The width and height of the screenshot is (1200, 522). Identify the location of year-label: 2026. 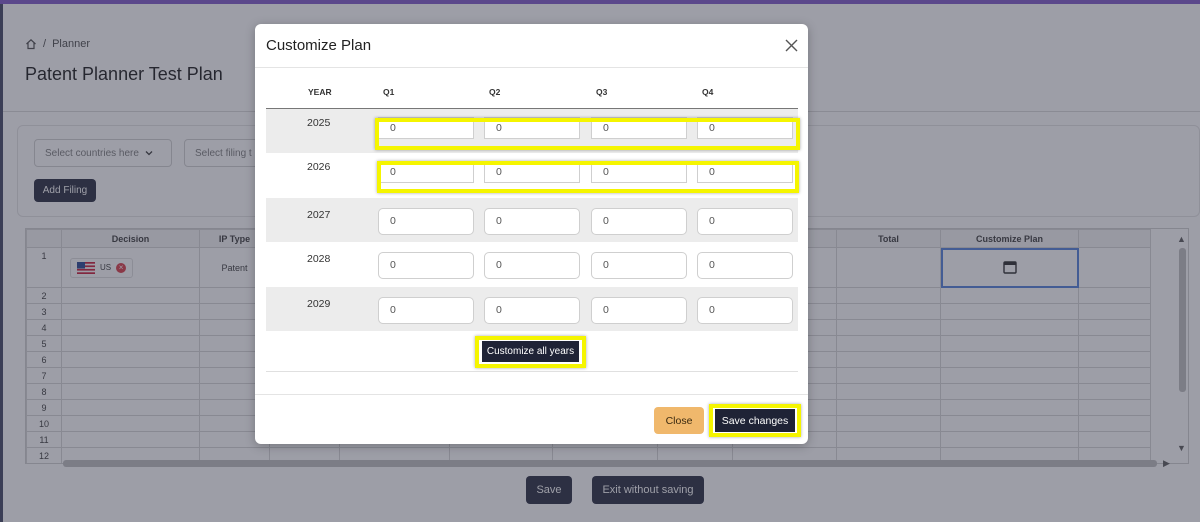
(319, 167).